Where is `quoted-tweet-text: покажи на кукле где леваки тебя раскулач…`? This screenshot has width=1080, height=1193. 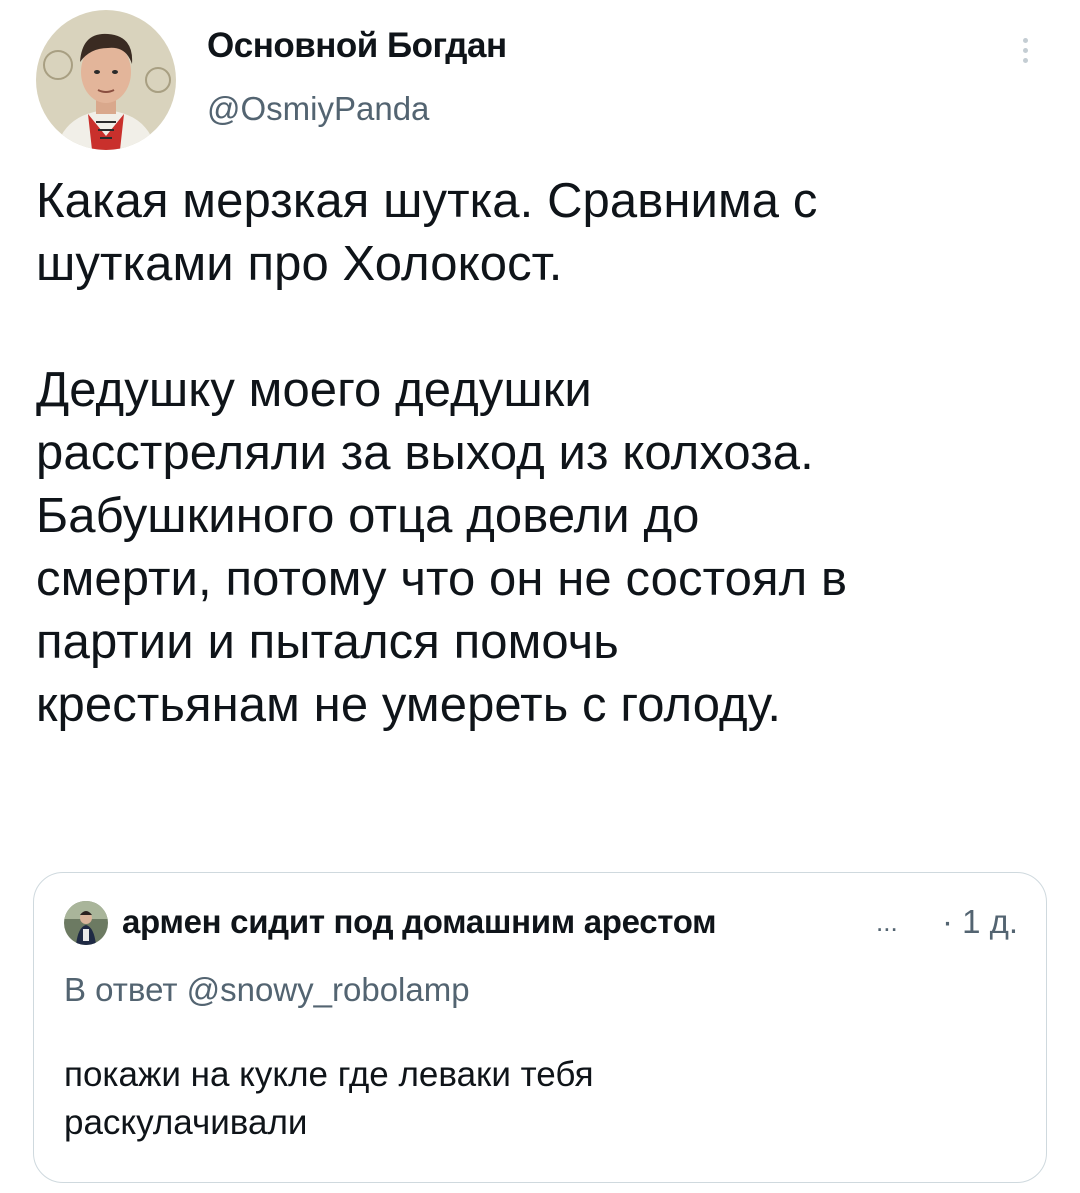 quoted-tweet-text: покажи на кукле где леваки тебя раскулач… is located at coordinates (329, 1098).